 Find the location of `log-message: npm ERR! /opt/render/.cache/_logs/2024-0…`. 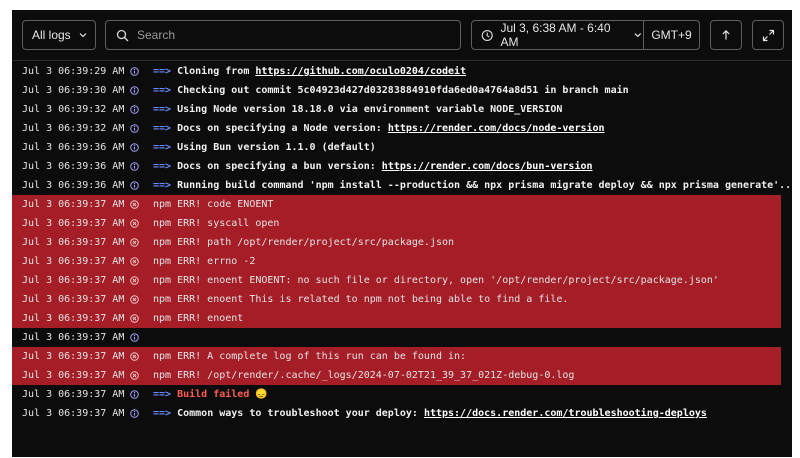

log-message: npm ERR! /opt/render/.cache/_logs/2024-0… is located at coordinates (363, 375).